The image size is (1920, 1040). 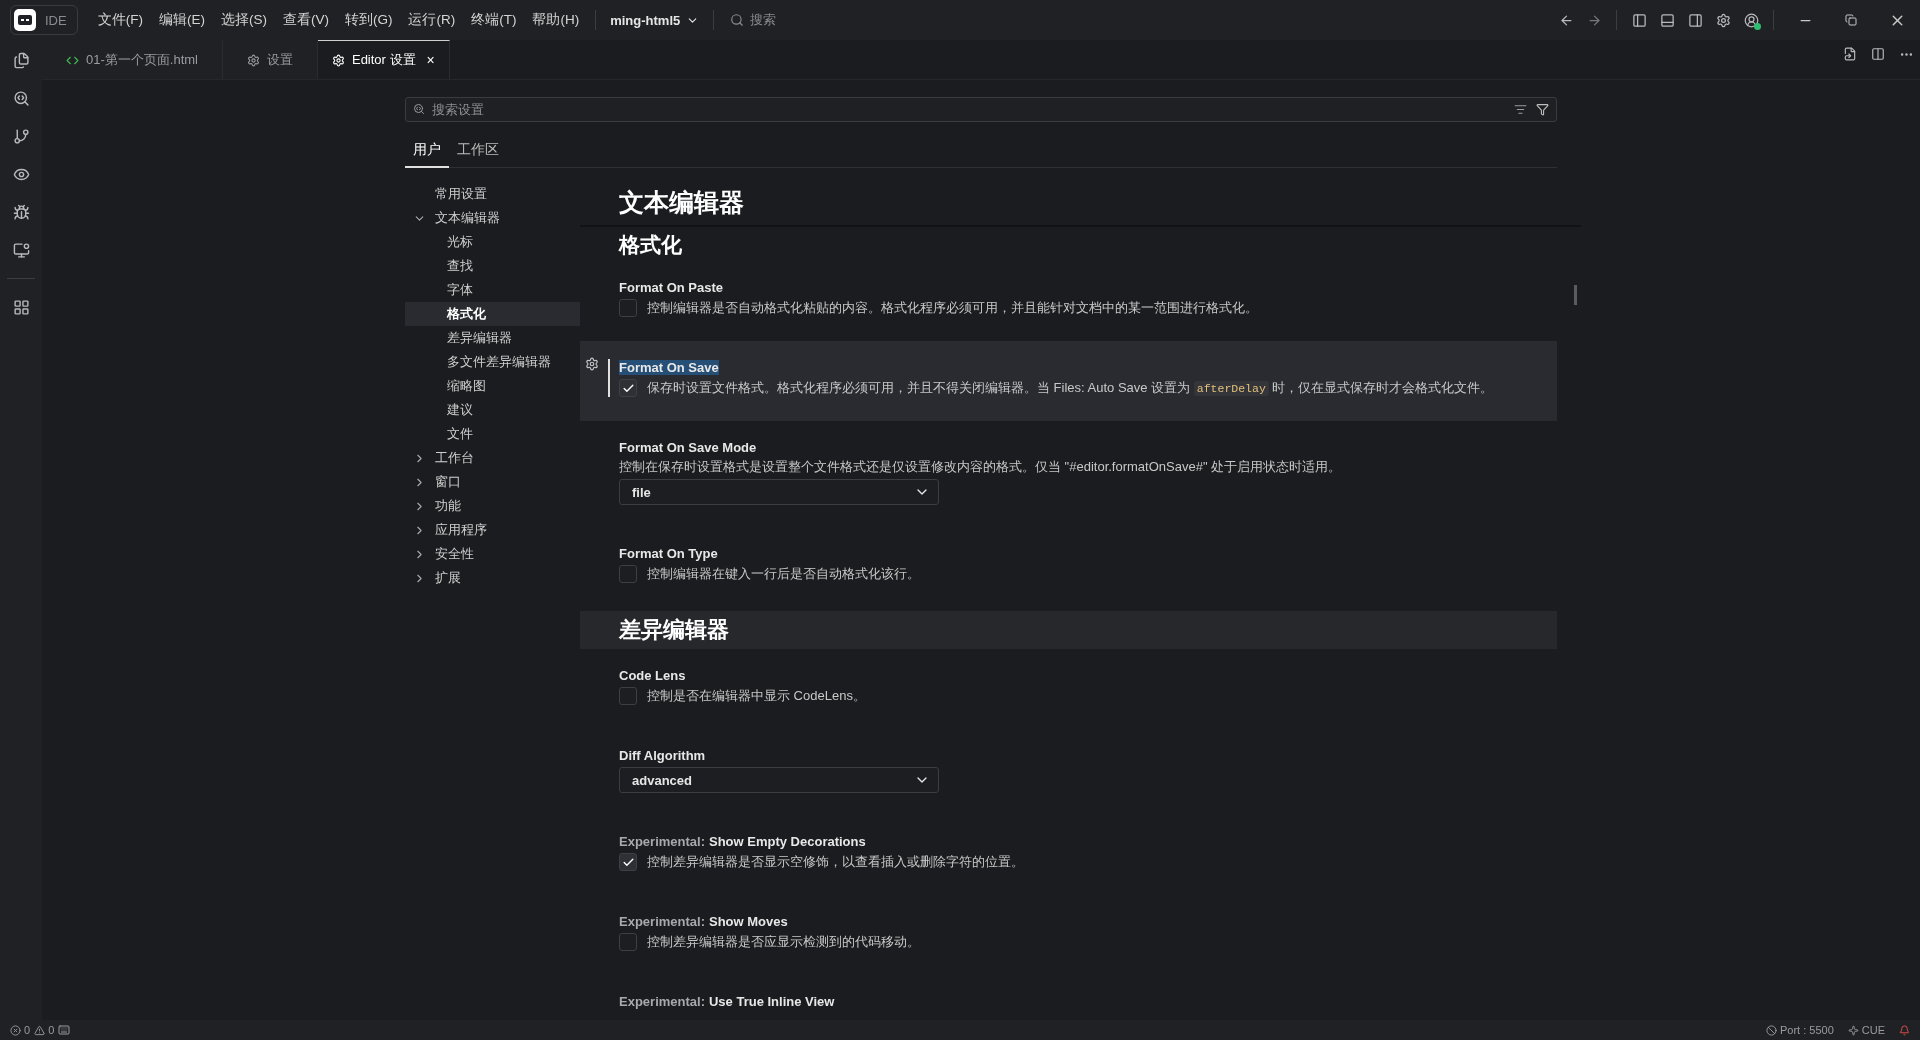 I want to click on setting-description: 控制差异编辑器是否应显示检测到的代码移动。, so click(x=783, y=942).